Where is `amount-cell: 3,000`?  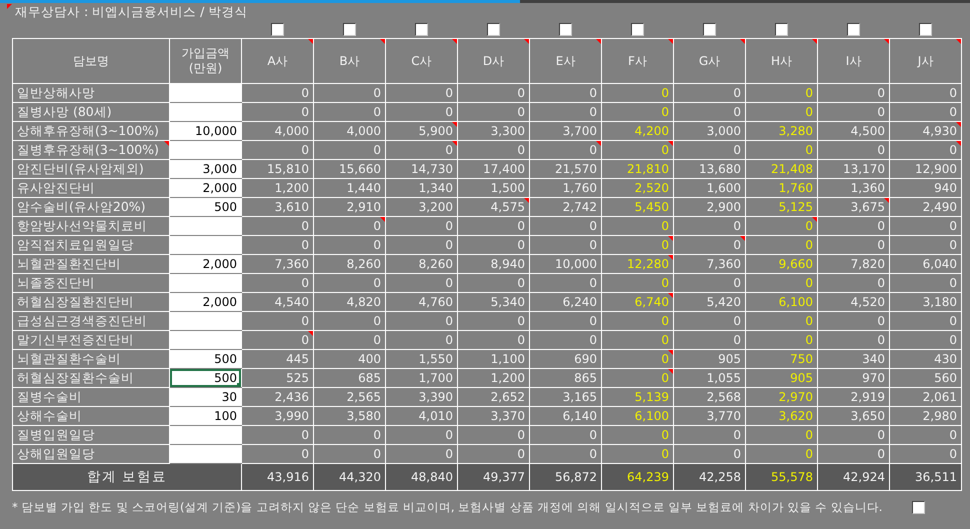
amount-cell: 3,000 is located at coordinates (206, 169).